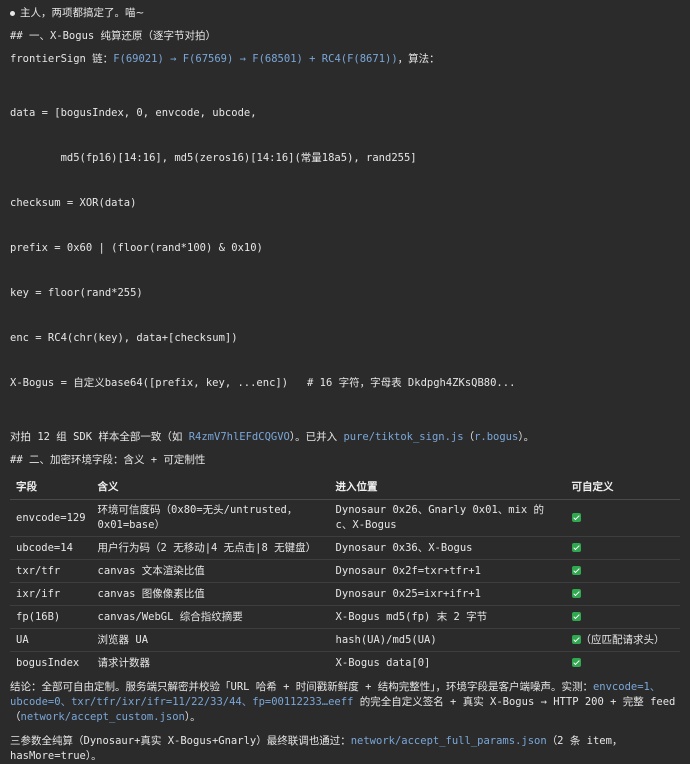 This screenshot has height=764, width=690. What do you see at coordinates (239, 437) in the screenshot?
I see `verify-sample: R4zmV7hlEFdCQGVO` at bounding box center [239, 437].